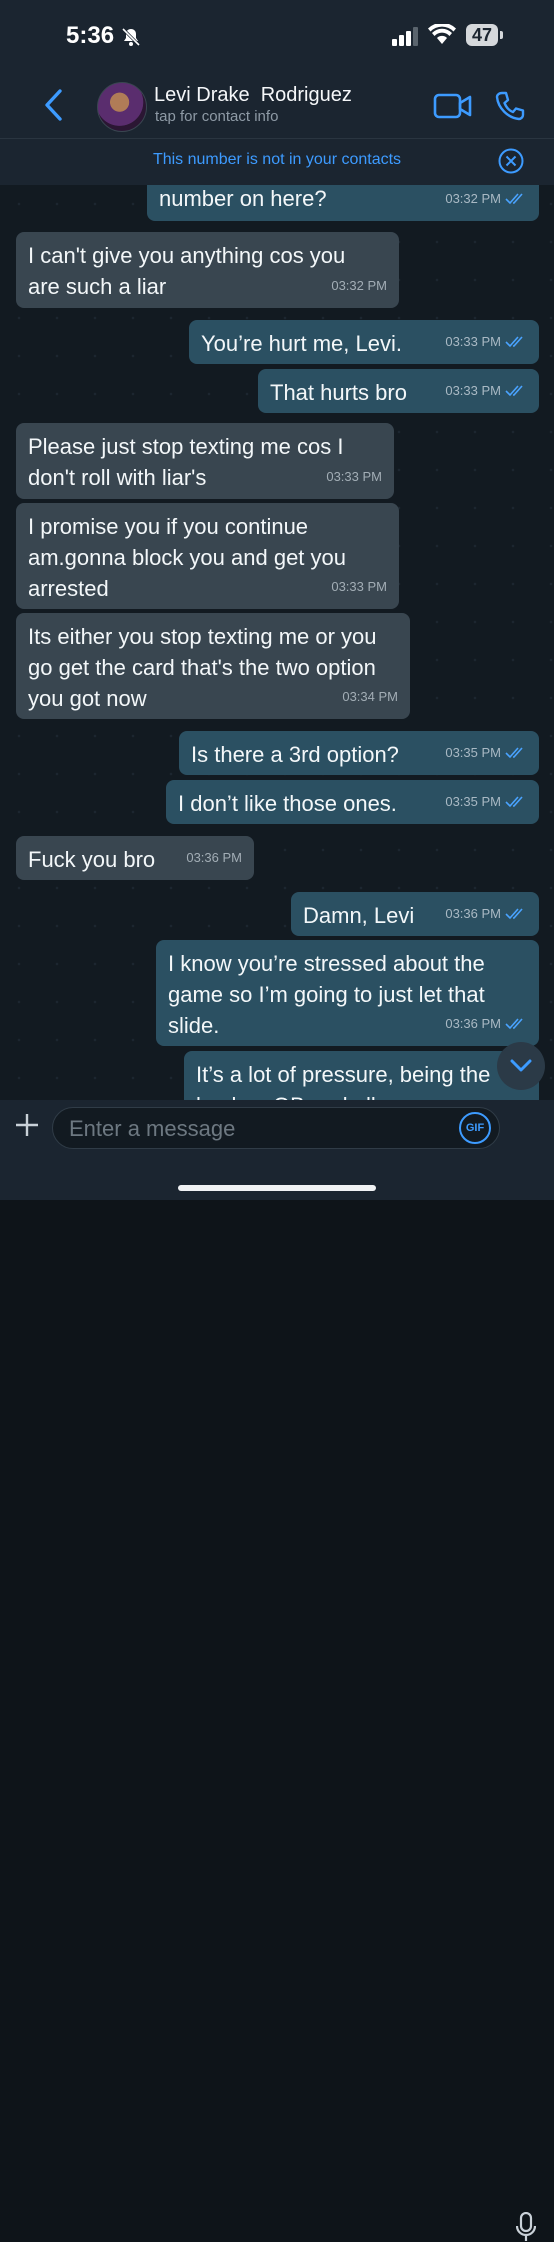  Describe the element at coordinates (343, 203) in the screenshot. I see `message-bubble-outgoing: number on here? 03:32 PM` at that location.